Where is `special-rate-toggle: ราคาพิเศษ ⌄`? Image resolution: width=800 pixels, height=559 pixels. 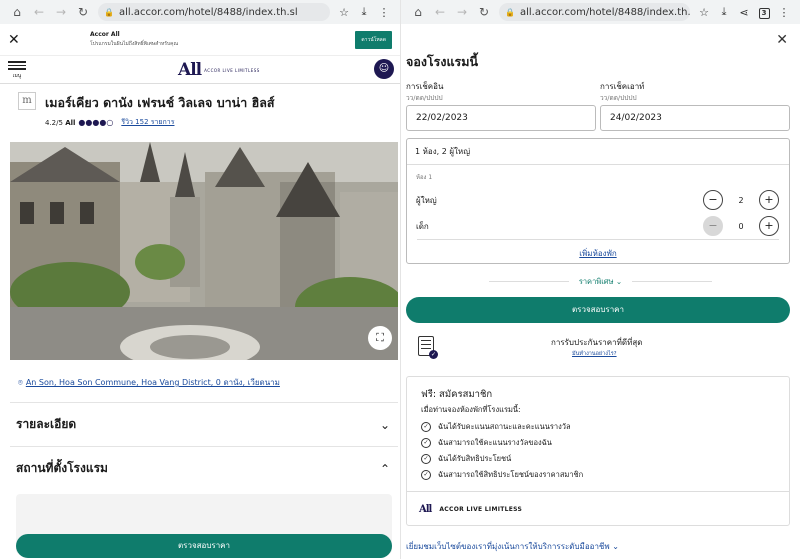 special-rate-toggle: ราคาพิเศษ ⌄ is located at coordinates (600, 282).